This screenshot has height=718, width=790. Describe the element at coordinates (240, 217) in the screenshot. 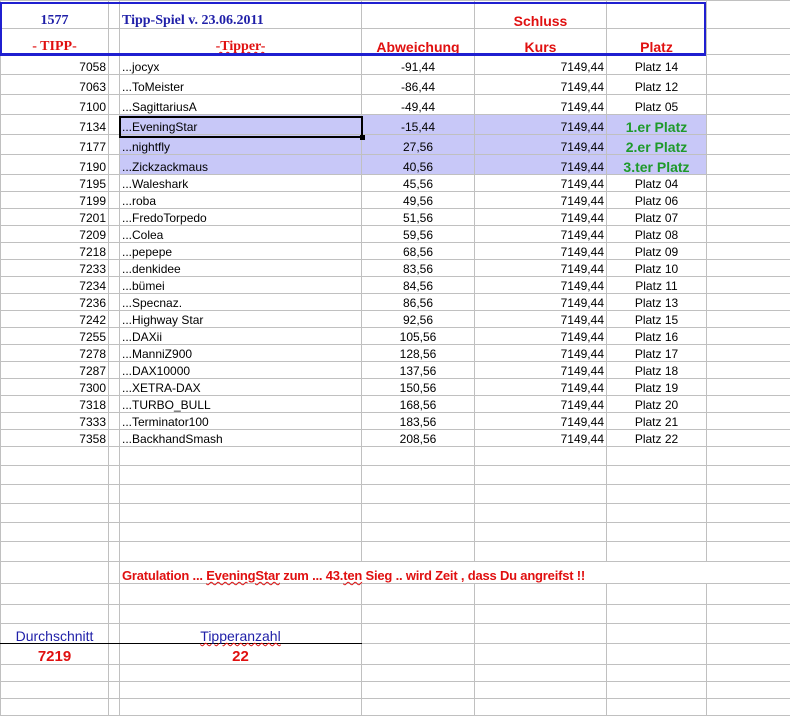

I see `tipper-name: ...FredoTorpedo` at that location.